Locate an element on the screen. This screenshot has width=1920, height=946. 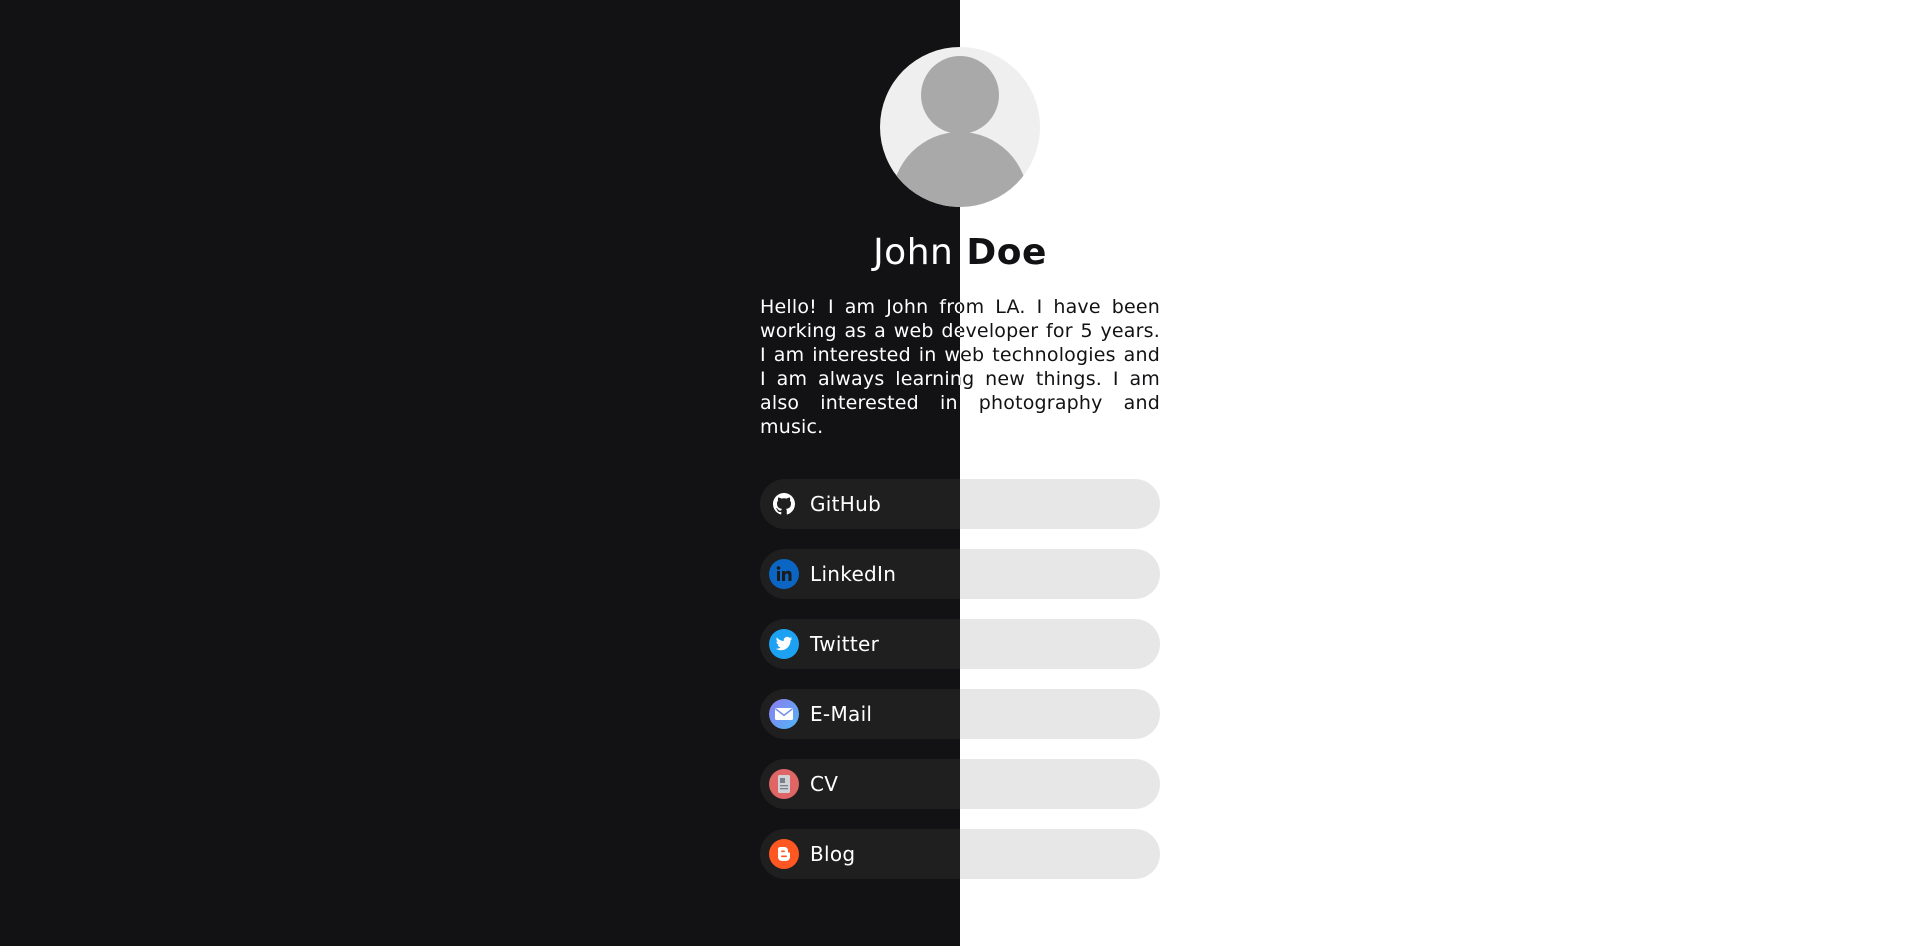
github-link-label: GitHub is located at coordinates (846, 504).